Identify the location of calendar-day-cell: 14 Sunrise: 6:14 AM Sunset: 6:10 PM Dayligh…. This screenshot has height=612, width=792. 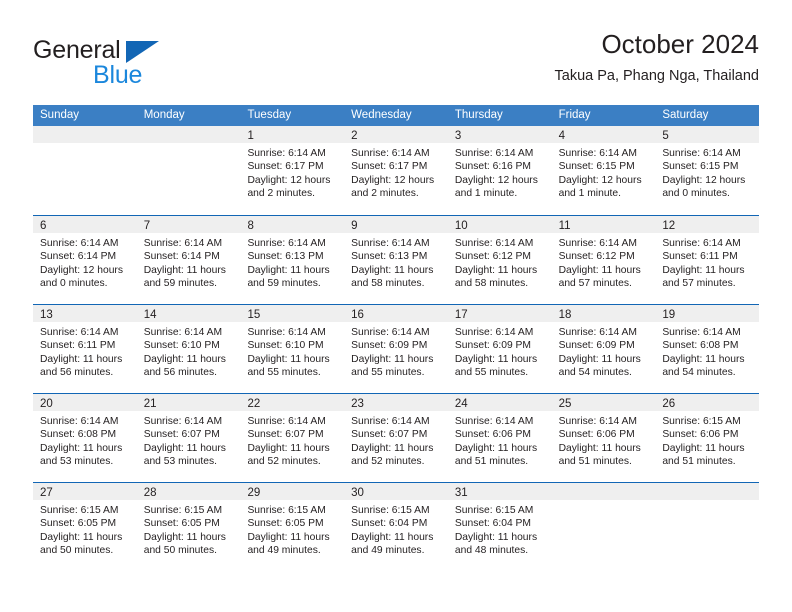
(188, 349).